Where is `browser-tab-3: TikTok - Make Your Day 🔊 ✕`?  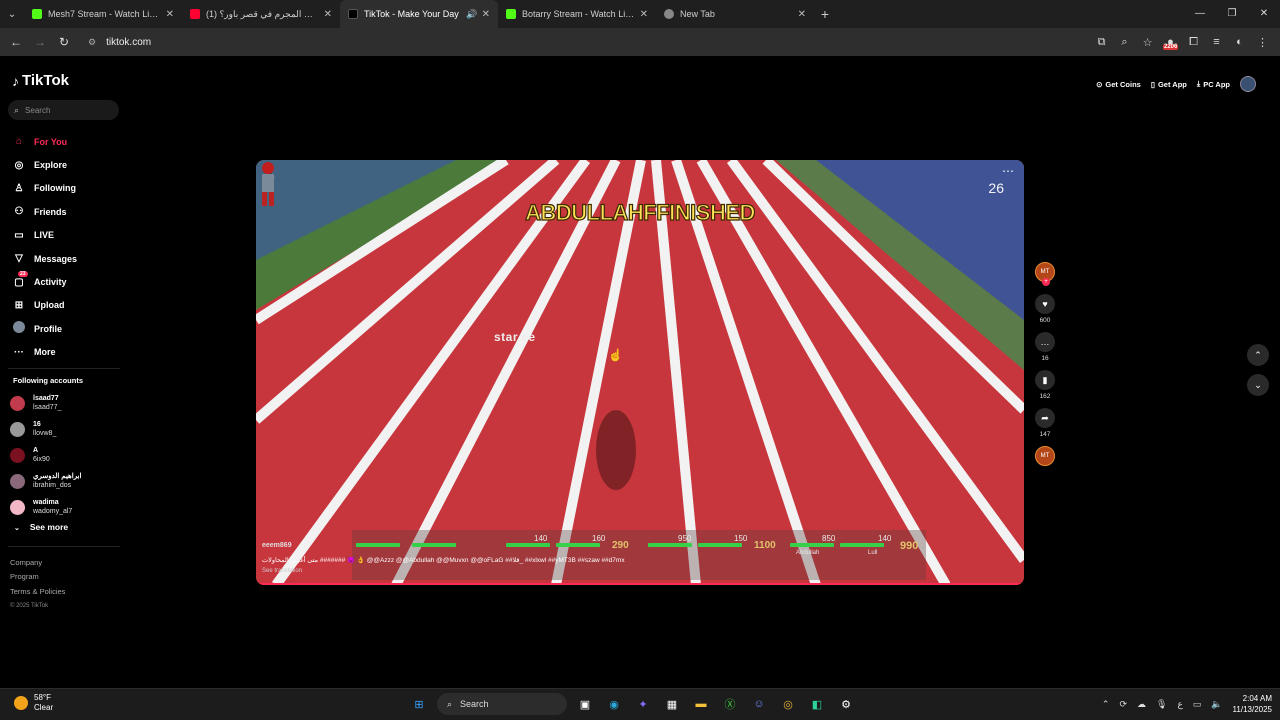 browser-tab-3: TikTok - Make Your Day 🔊 ✕ is located at coordinates (419, 14).